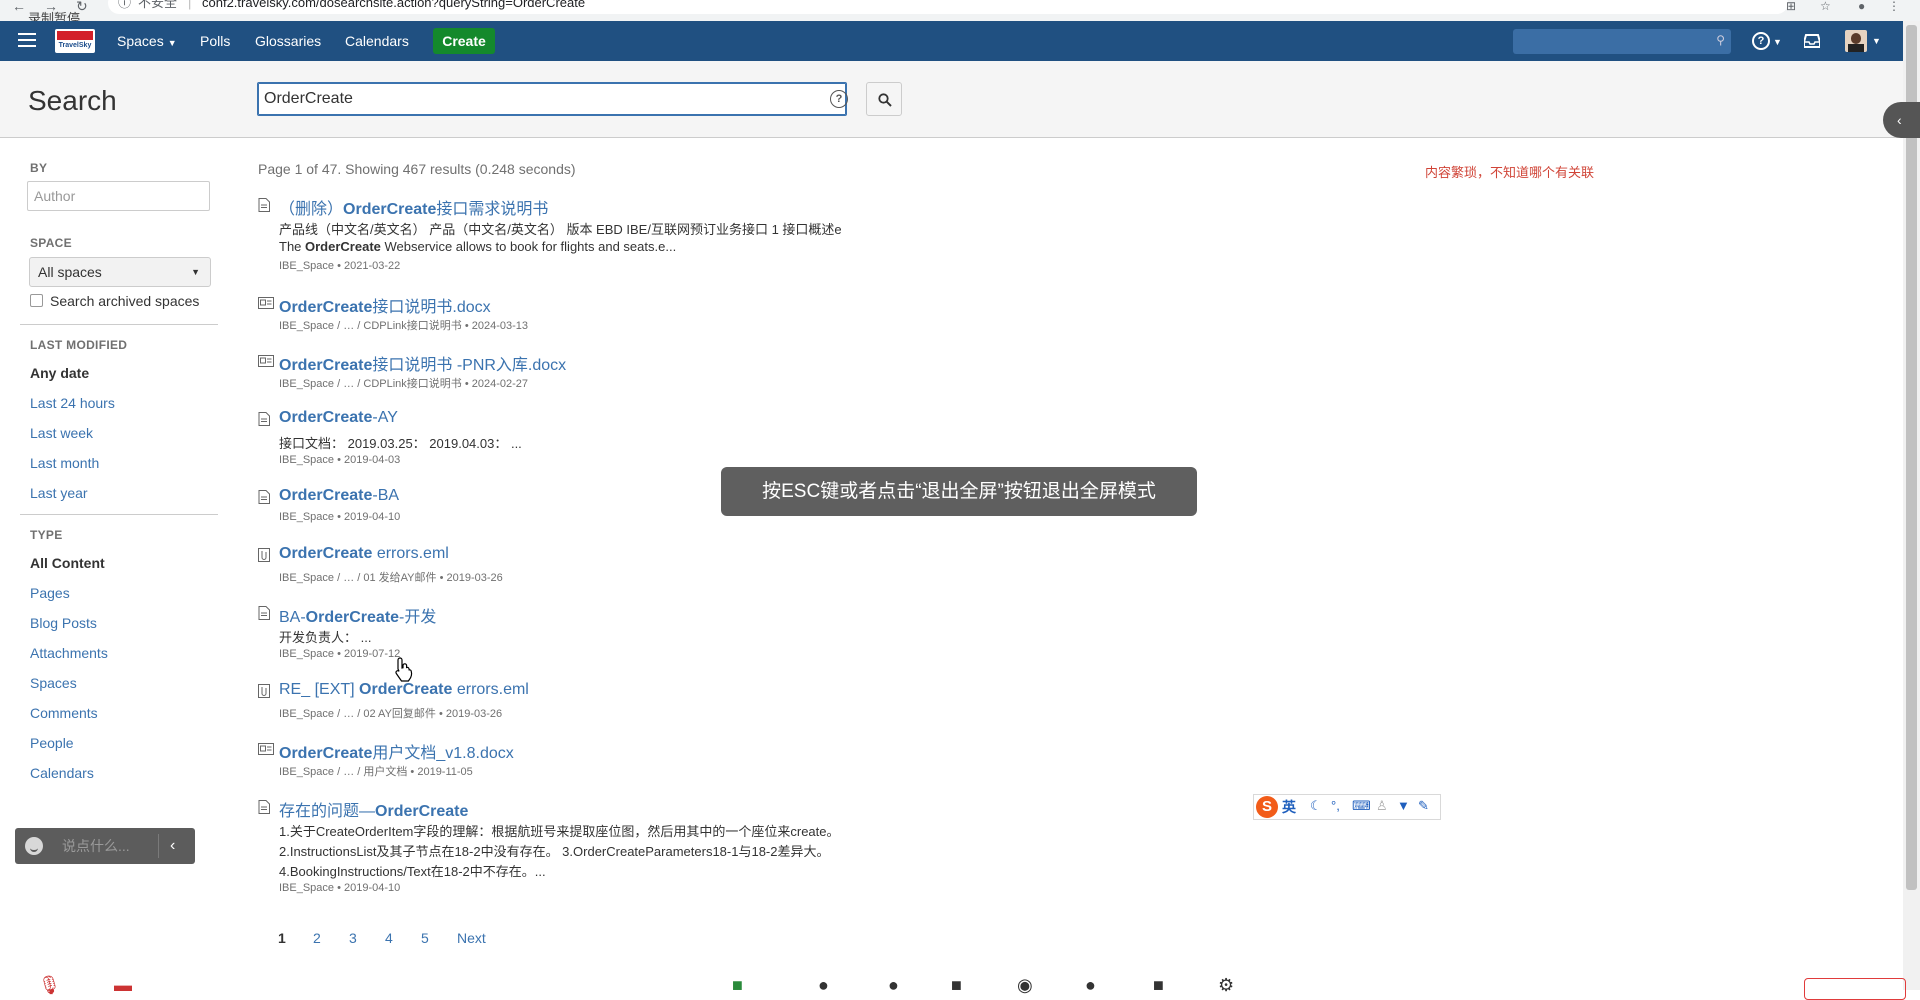 The image size is (1920, 1000). Describe the element at coordinates (52, 743) in the screenshot. I see `type-filter-people: People` at that location.